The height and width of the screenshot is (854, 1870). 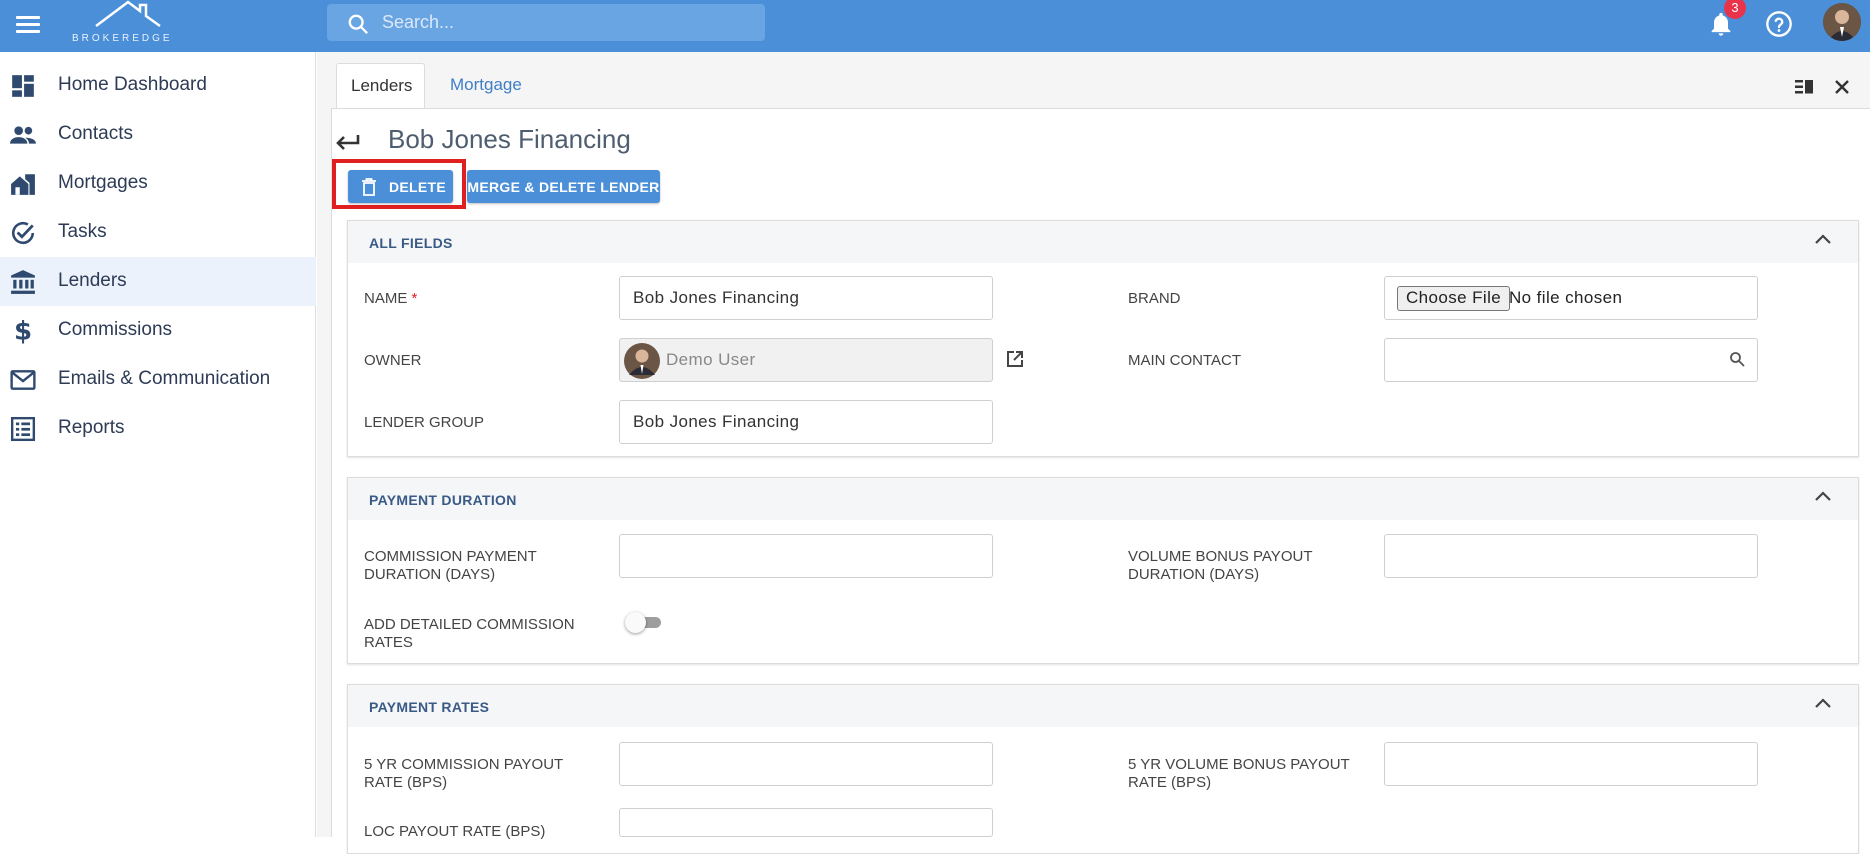 What do you see at coordinates (23, 184) in the screenshot?
I see `mortgages-icon` at bounding box center [23, 184].